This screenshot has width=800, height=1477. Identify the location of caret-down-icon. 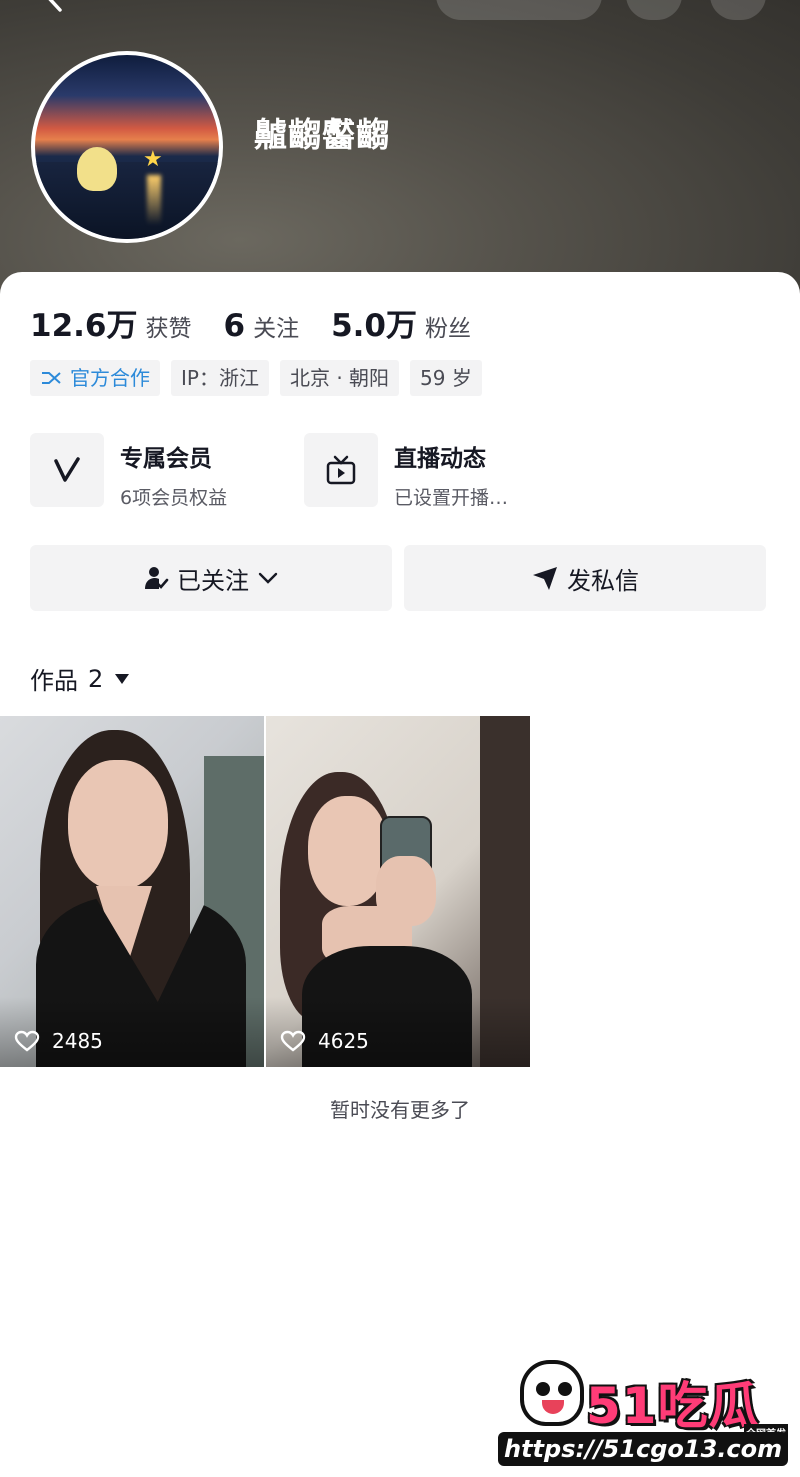
(122, 678).